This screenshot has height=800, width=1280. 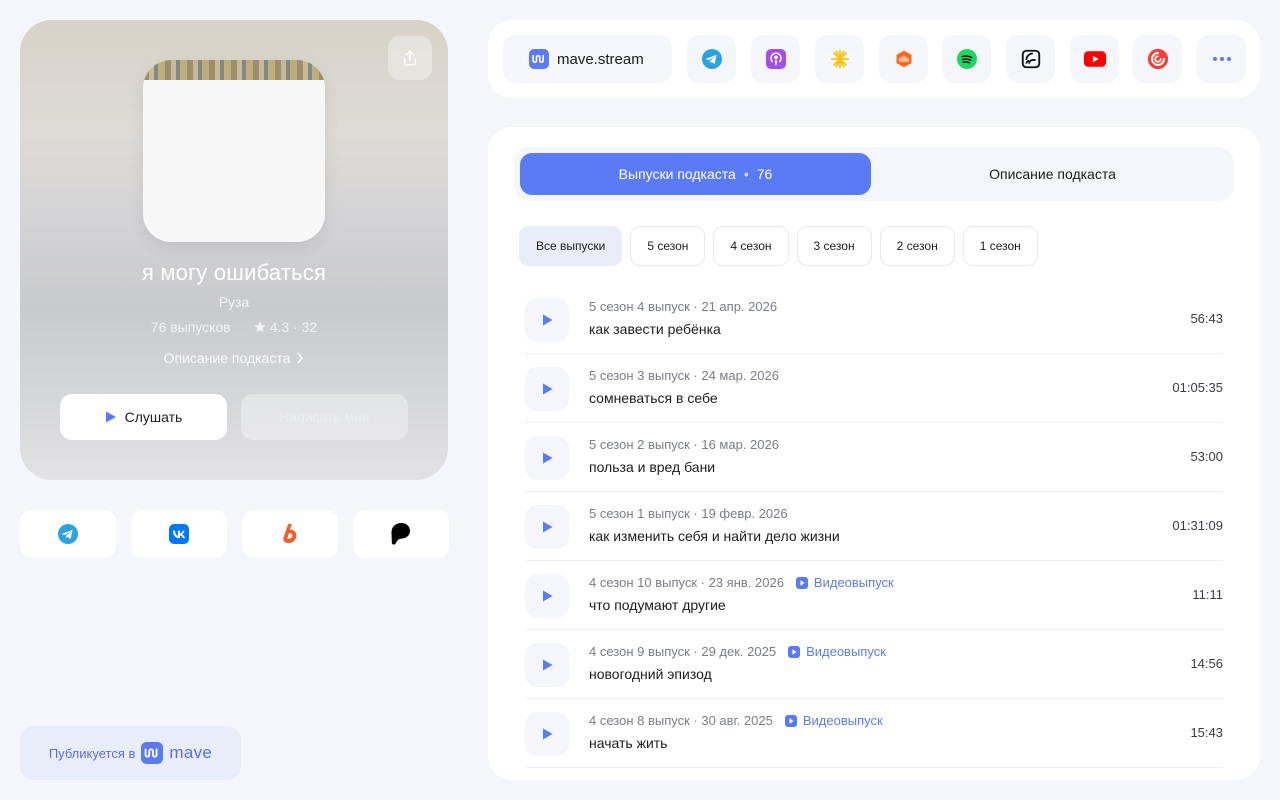 I want to click on episode-meta: 5 сезон 1 выпуск · 19 февр. 2026, so click(x=688, y=513).